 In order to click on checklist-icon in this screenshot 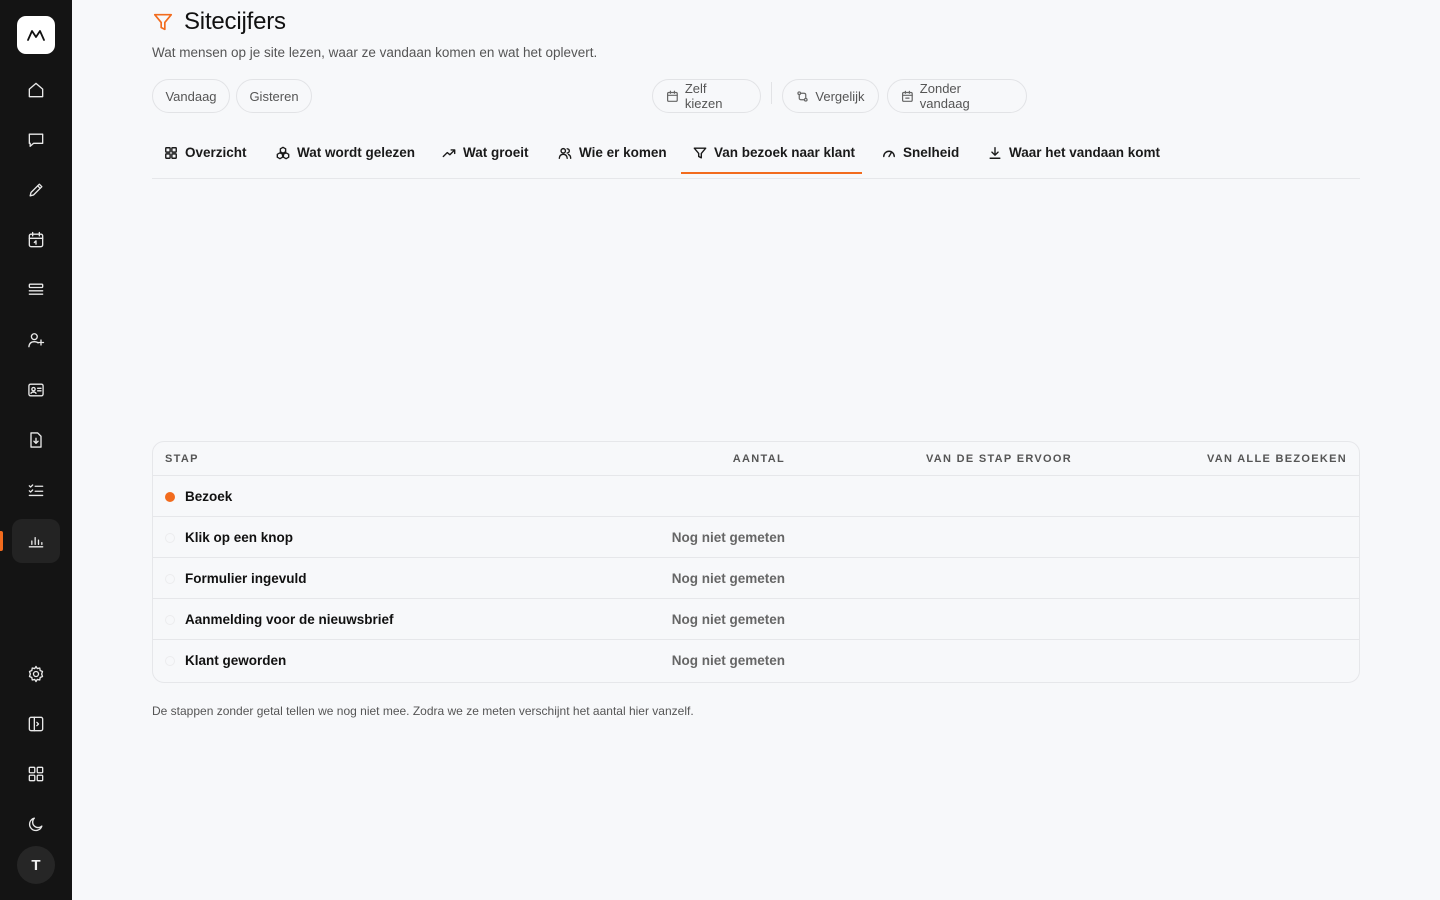, I will do `click(36, 490)`.